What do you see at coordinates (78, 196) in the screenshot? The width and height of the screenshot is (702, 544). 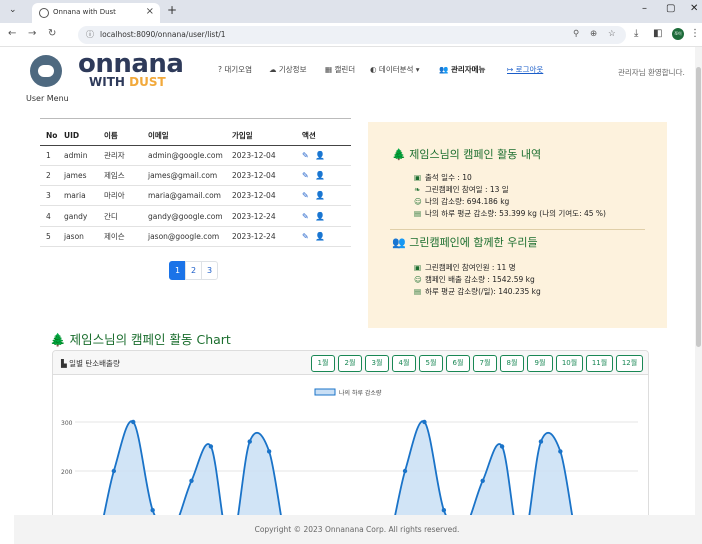 I see `cell-uid: maria` at bounding box center [78, 196].